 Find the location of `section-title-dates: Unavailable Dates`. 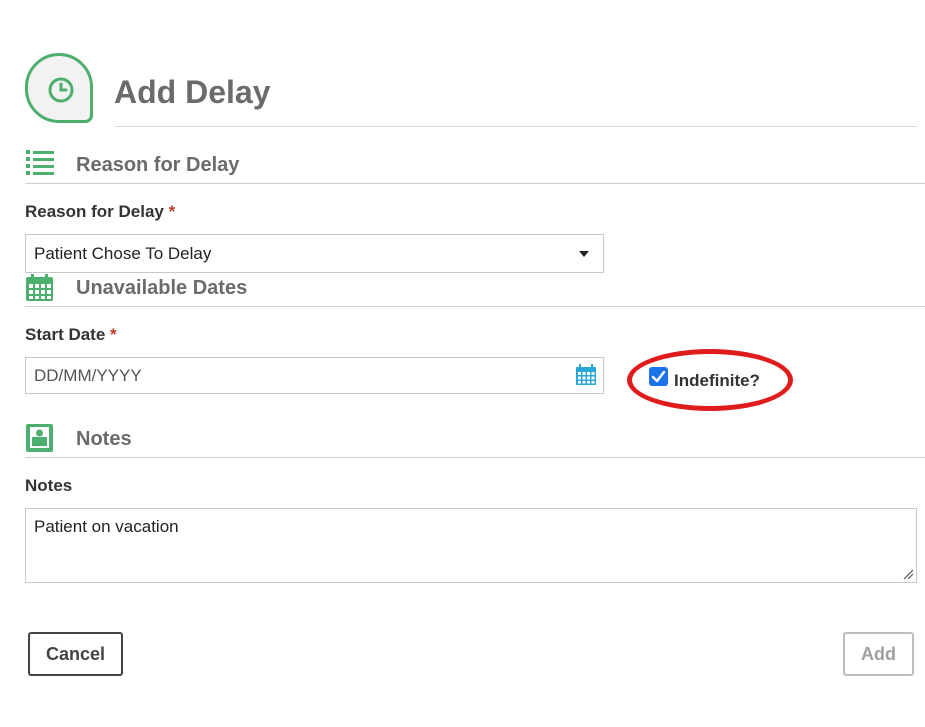

section-title-dates: Unavailable Dates is located at coordinates (162, 288).